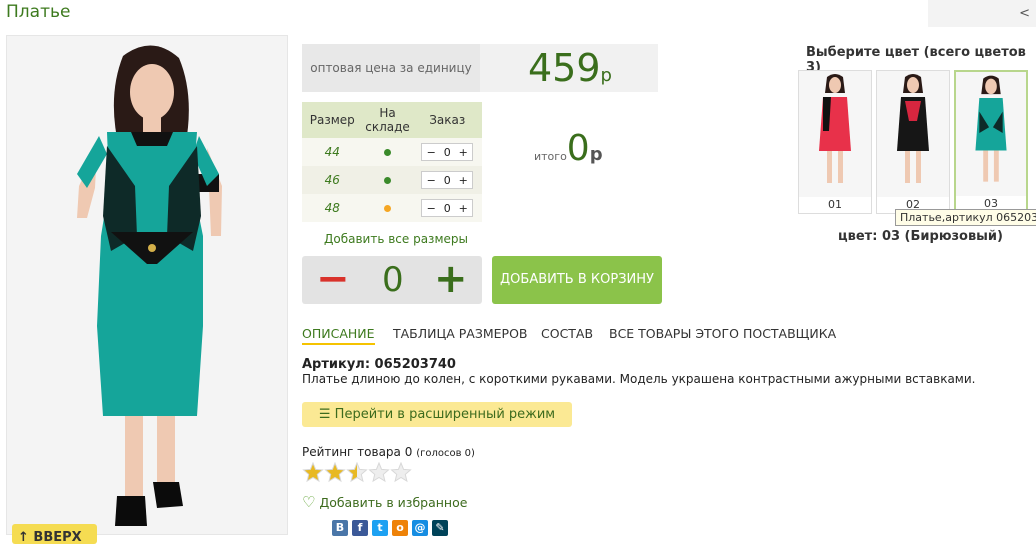  Describe the element at coordinates (326, 414) in the screenshot. I see `list-icon: ☰` at that location.